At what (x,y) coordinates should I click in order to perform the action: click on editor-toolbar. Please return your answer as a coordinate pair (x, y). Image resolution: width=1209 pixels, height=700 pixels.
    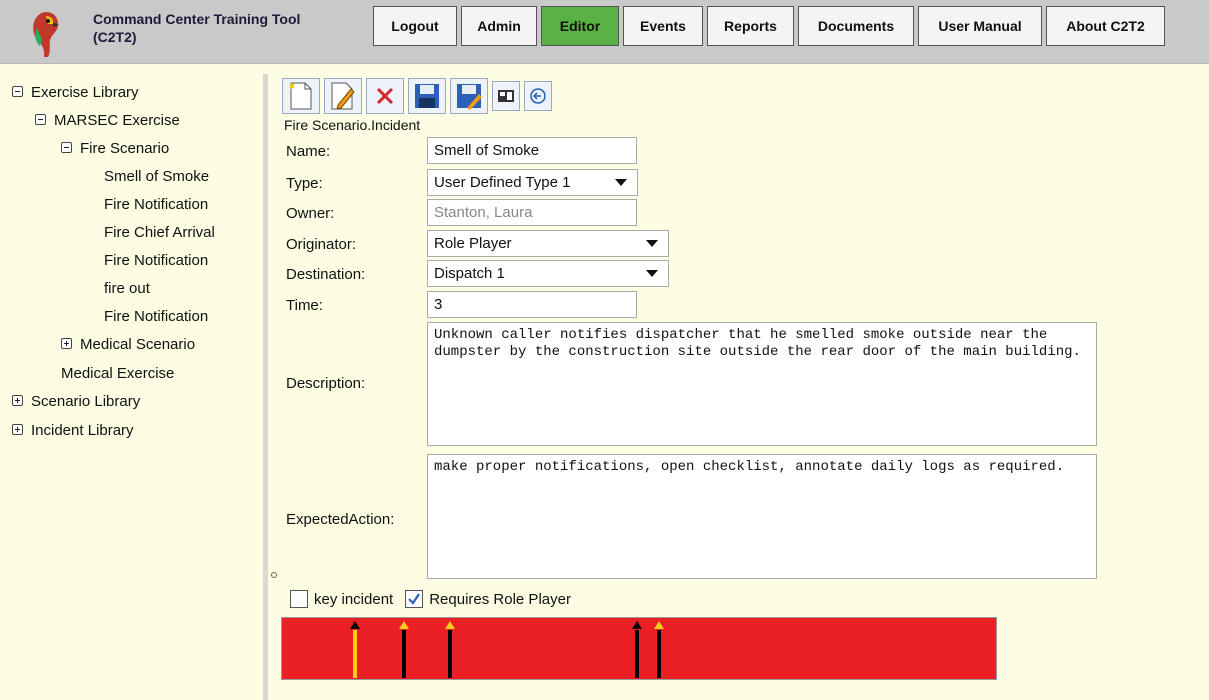
    Looking at the image, I should click on (419, 96).